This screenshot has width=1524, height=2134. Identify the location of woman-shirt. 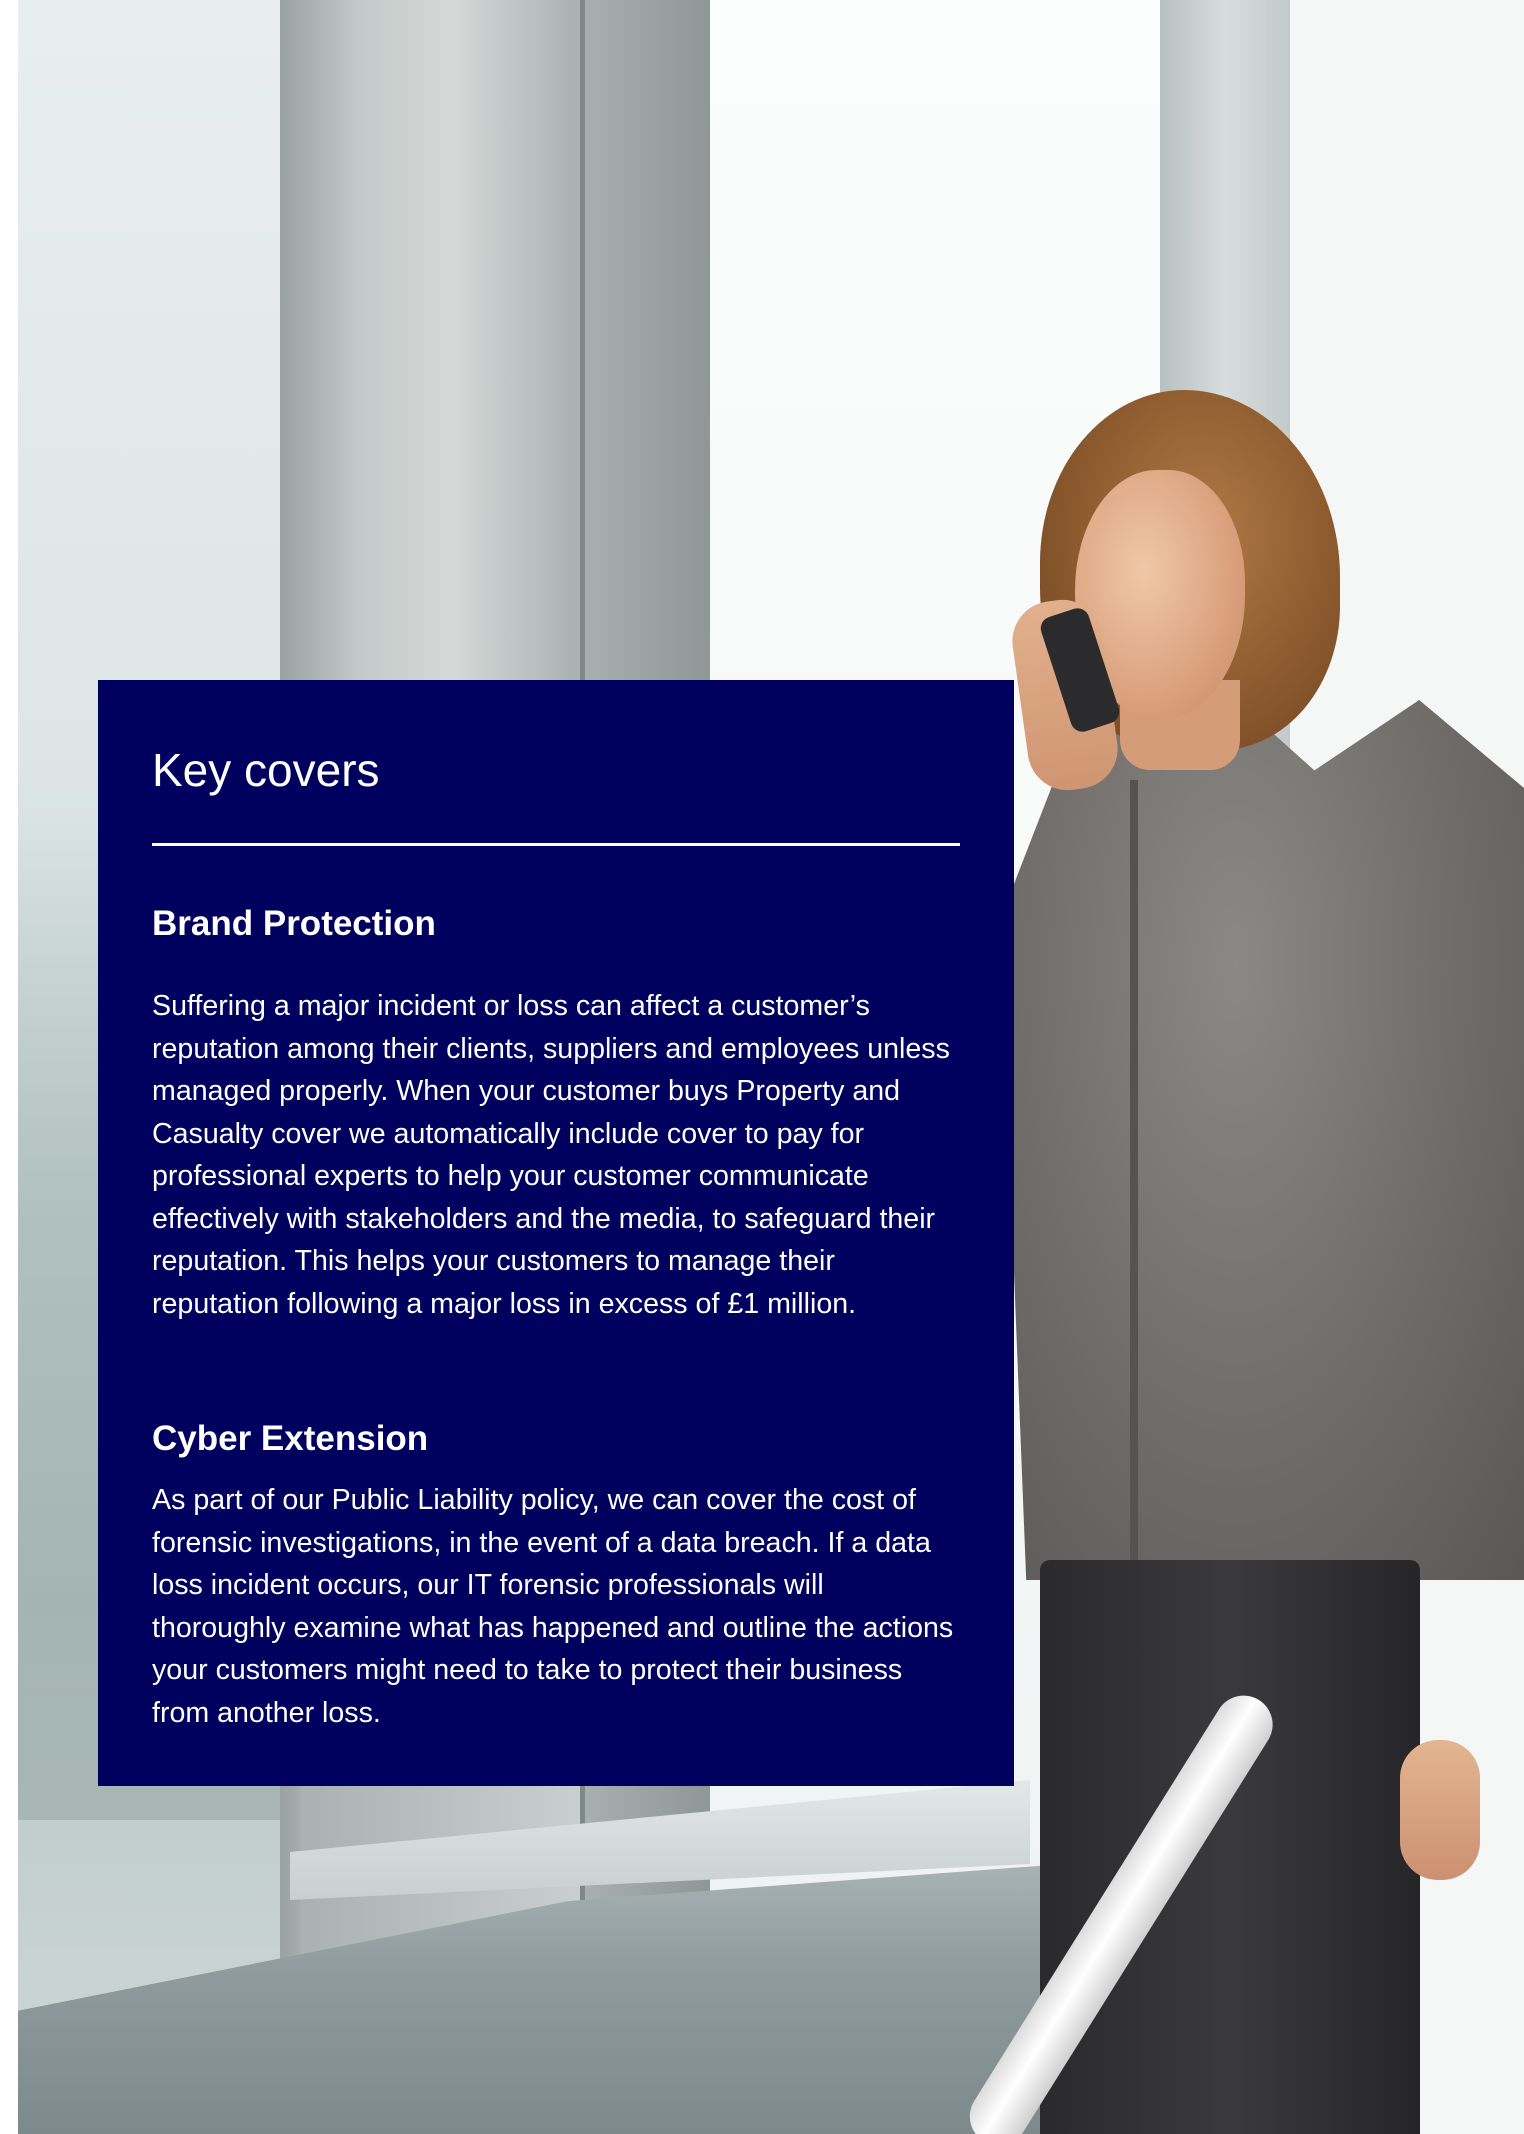
(1262, 1140).